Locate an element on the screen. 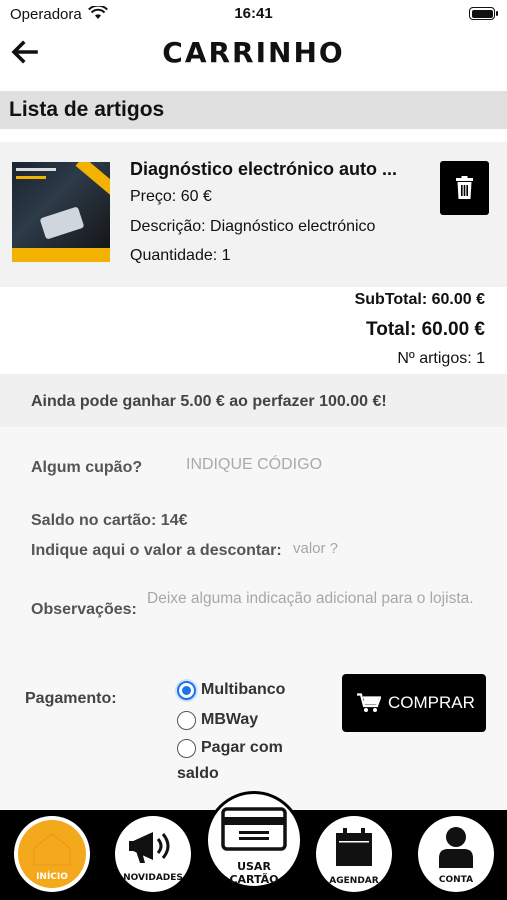 This screenshot has width=507, height=900. payment-option-label: Pagar com is located at coordinates (242, 747).